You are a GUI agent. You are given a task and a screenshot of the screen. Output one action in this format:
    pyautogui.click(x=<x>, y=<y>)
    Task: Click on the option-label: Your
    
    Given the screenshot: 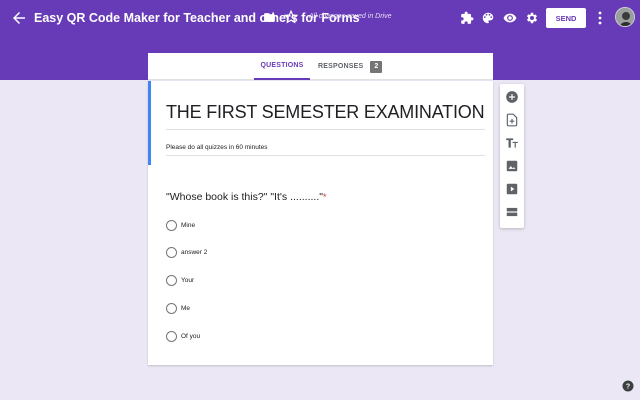 What is the action you would take?
    pyautogui.click(x=188, y=280)
    